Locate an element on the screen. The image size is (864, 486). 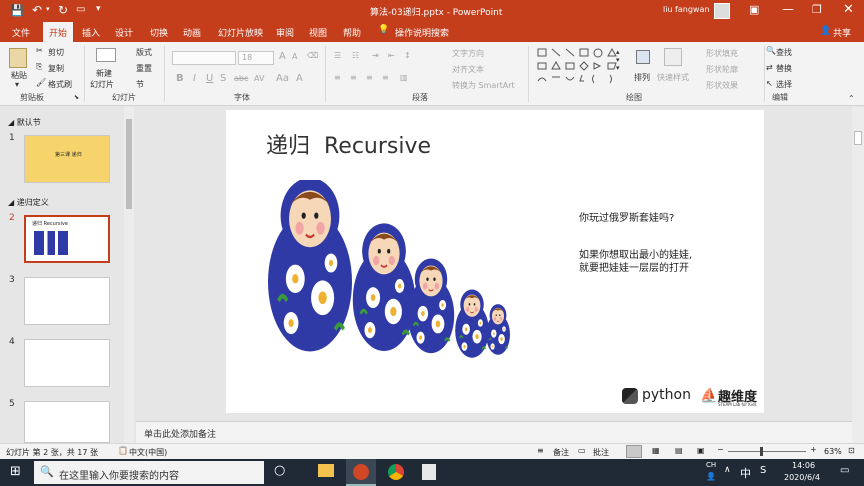
thumbnails-scroll-thumb is located at coordinates (129, 164).